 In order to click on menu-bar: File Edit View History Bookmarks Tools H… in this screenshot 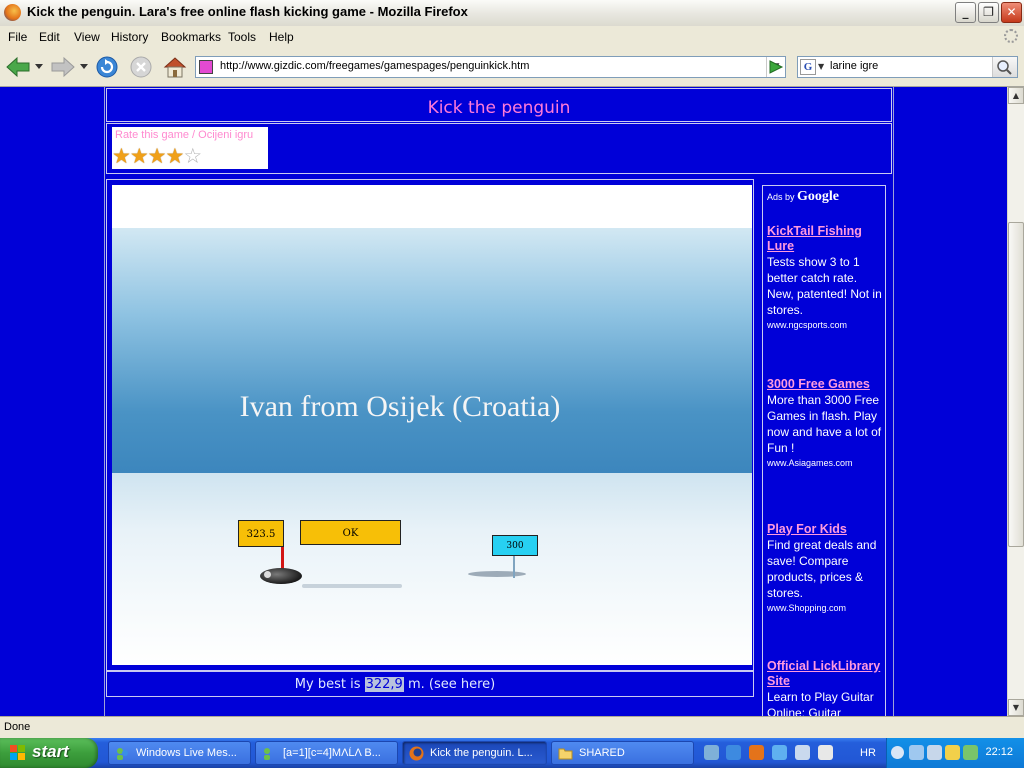, I will do `click(512, 37)`.